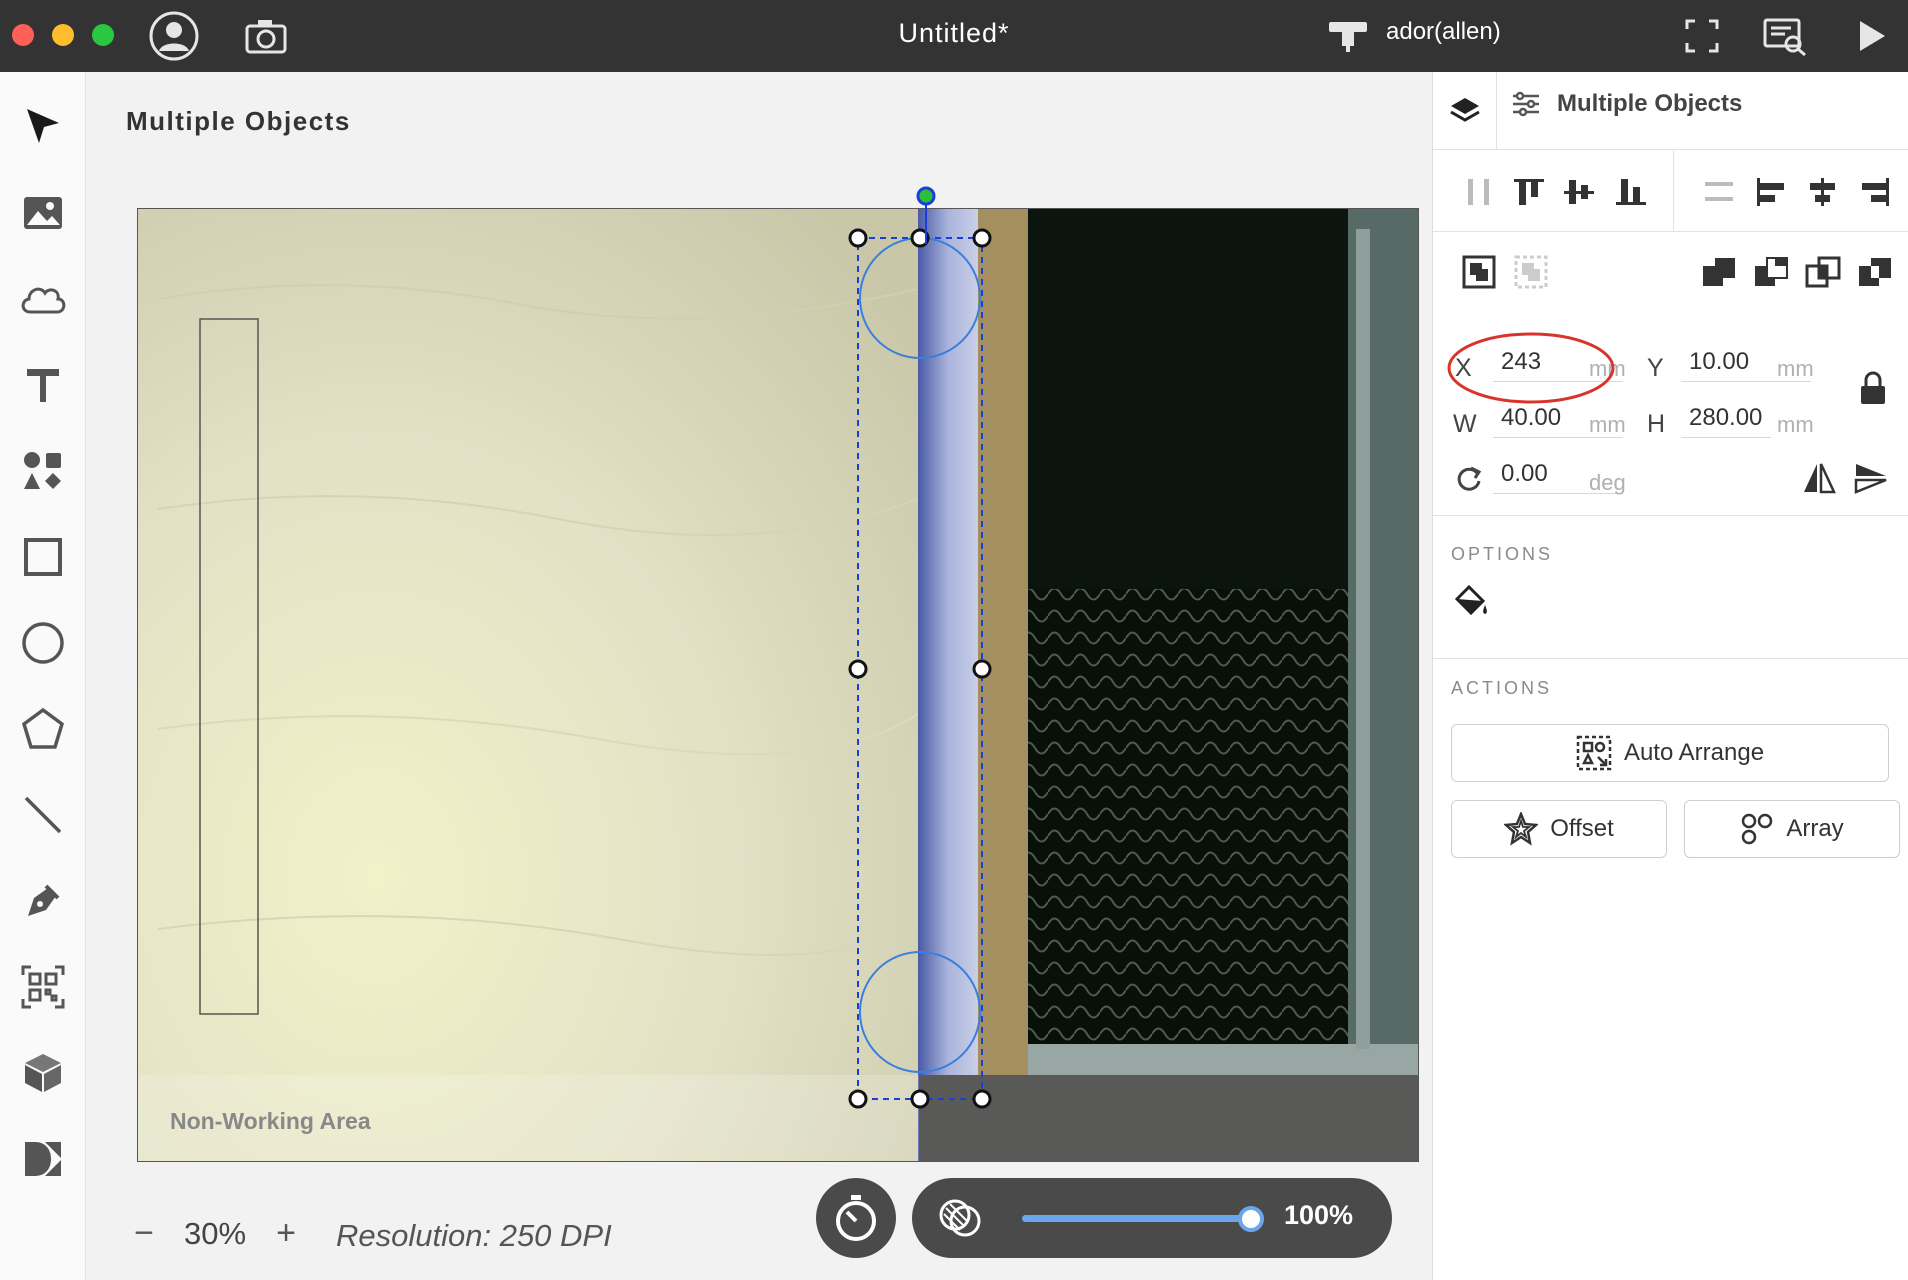 This screenshot has height=1280, width=1908. I want to click on object-tab: Multiple Objects, so click(1626, 104).